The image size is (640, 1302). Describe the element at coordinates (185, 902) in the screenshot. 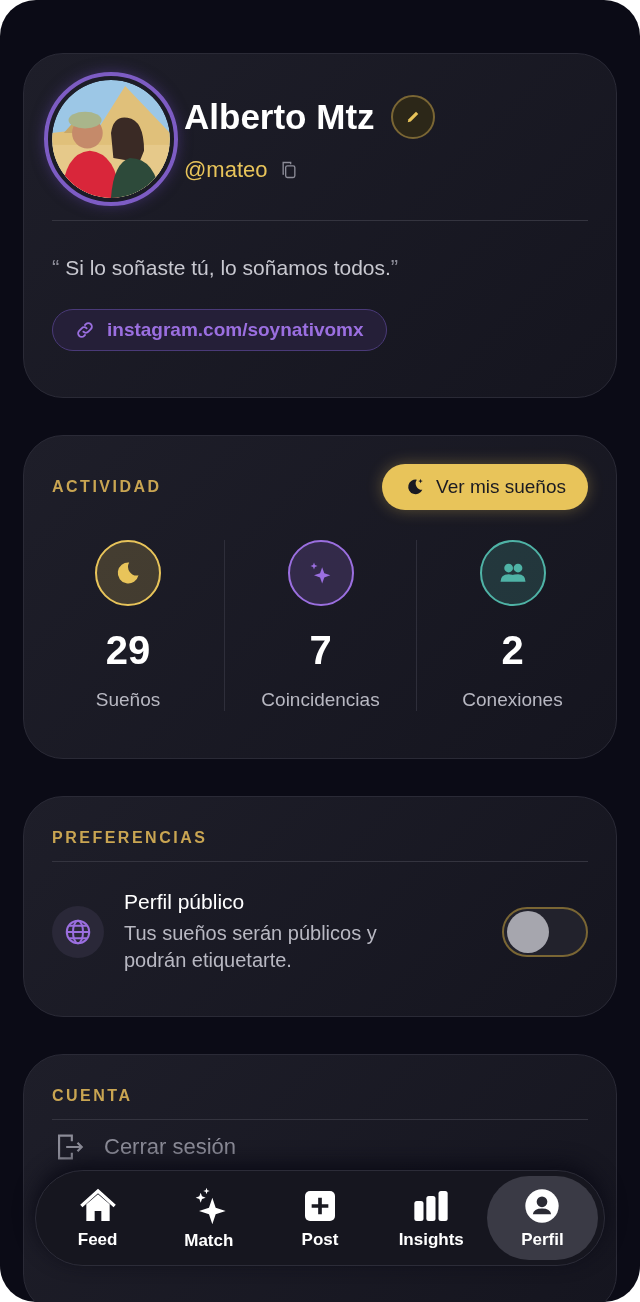

I see `setting-title: Perfil público` at that location.